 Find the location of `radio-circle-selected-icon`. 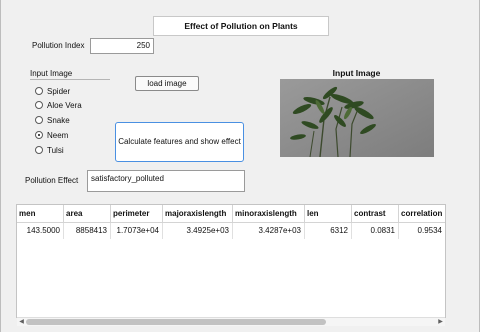

radio-circle-selected-icon is located at coordinates (39, 135).